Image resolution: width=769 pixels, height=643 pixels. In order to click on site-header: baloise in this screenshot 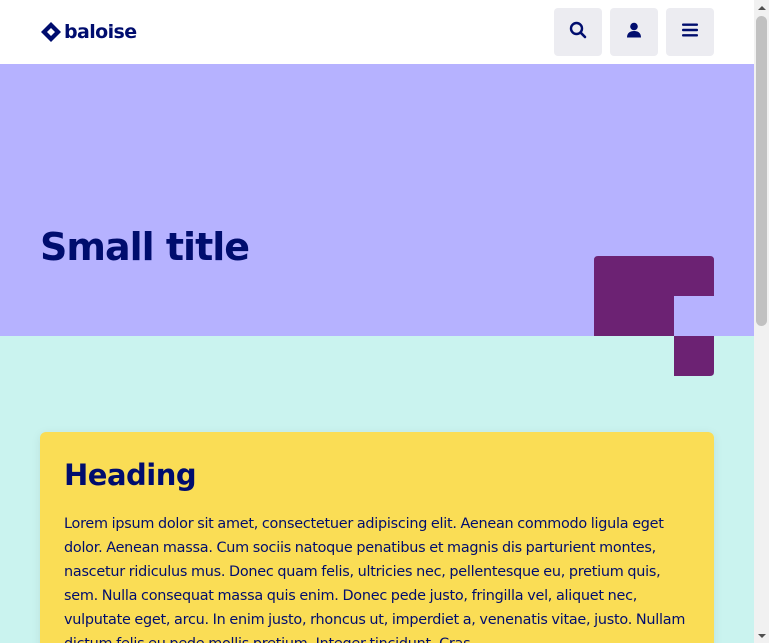, I will do `click(377, 32)`.